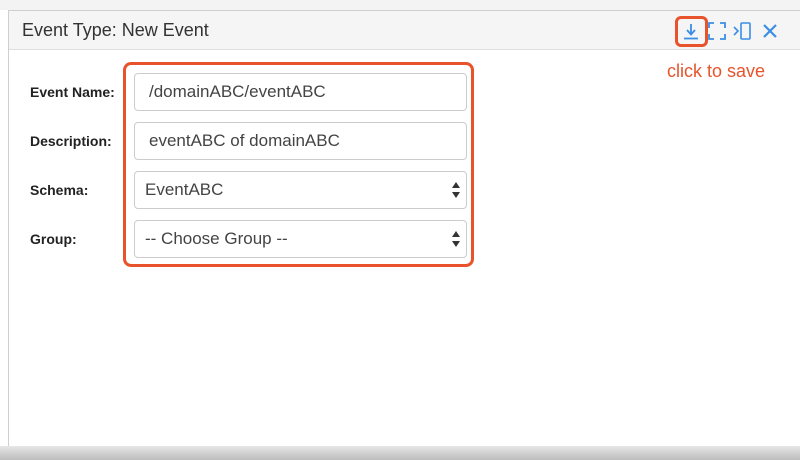 Image resolution: width=800 pixels, height=460 pixels. What do you see at coordinates (400, 5) in the screenshot?
I see `background-window-strip` at bounding box center [400, 5].